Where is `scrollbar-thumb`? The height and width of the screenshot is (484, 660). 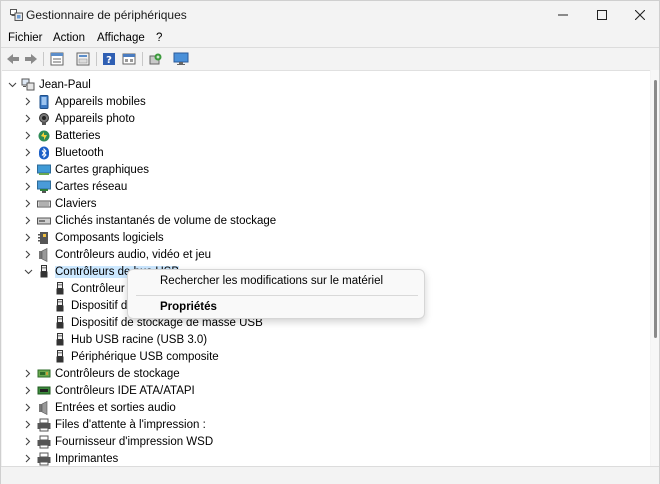 scrollbar-thumb is located at coordinates (655, 209).